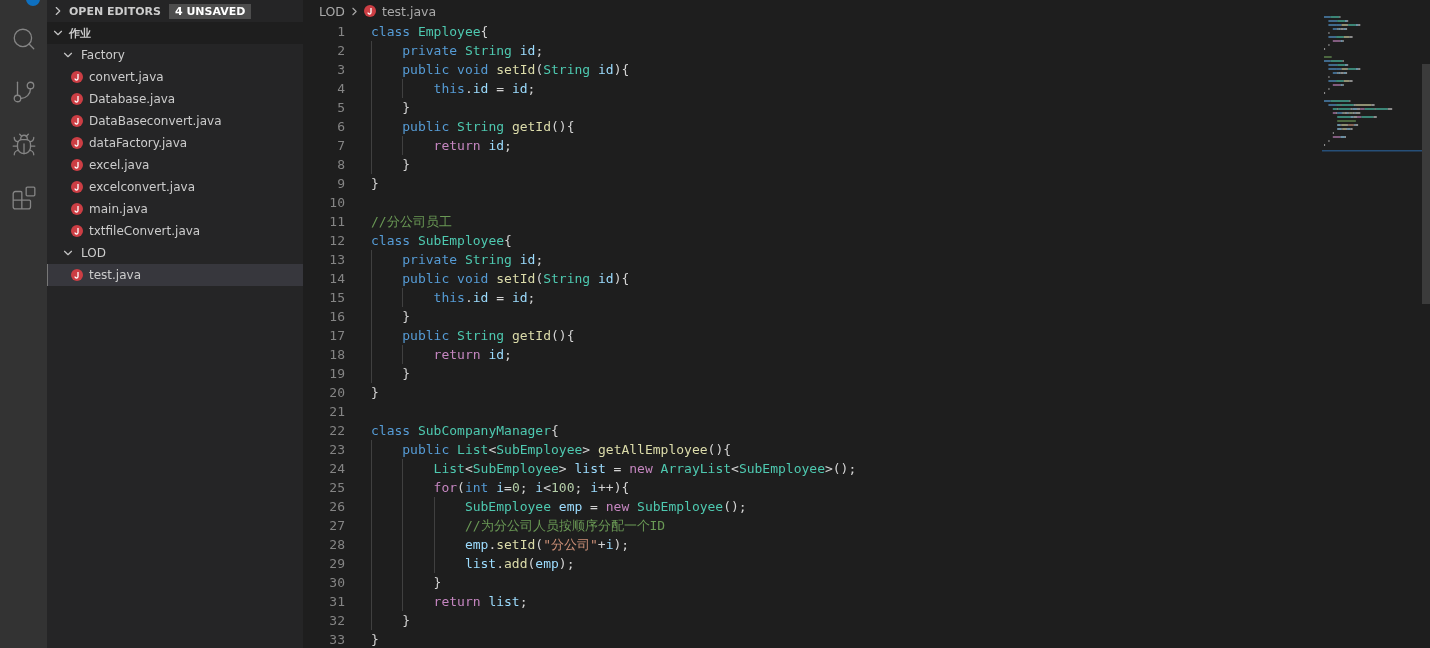  What do you see at coordinates (175, 99) in the screenshot?
I see `file-item: Database.java` at bounding box center [175, 99].